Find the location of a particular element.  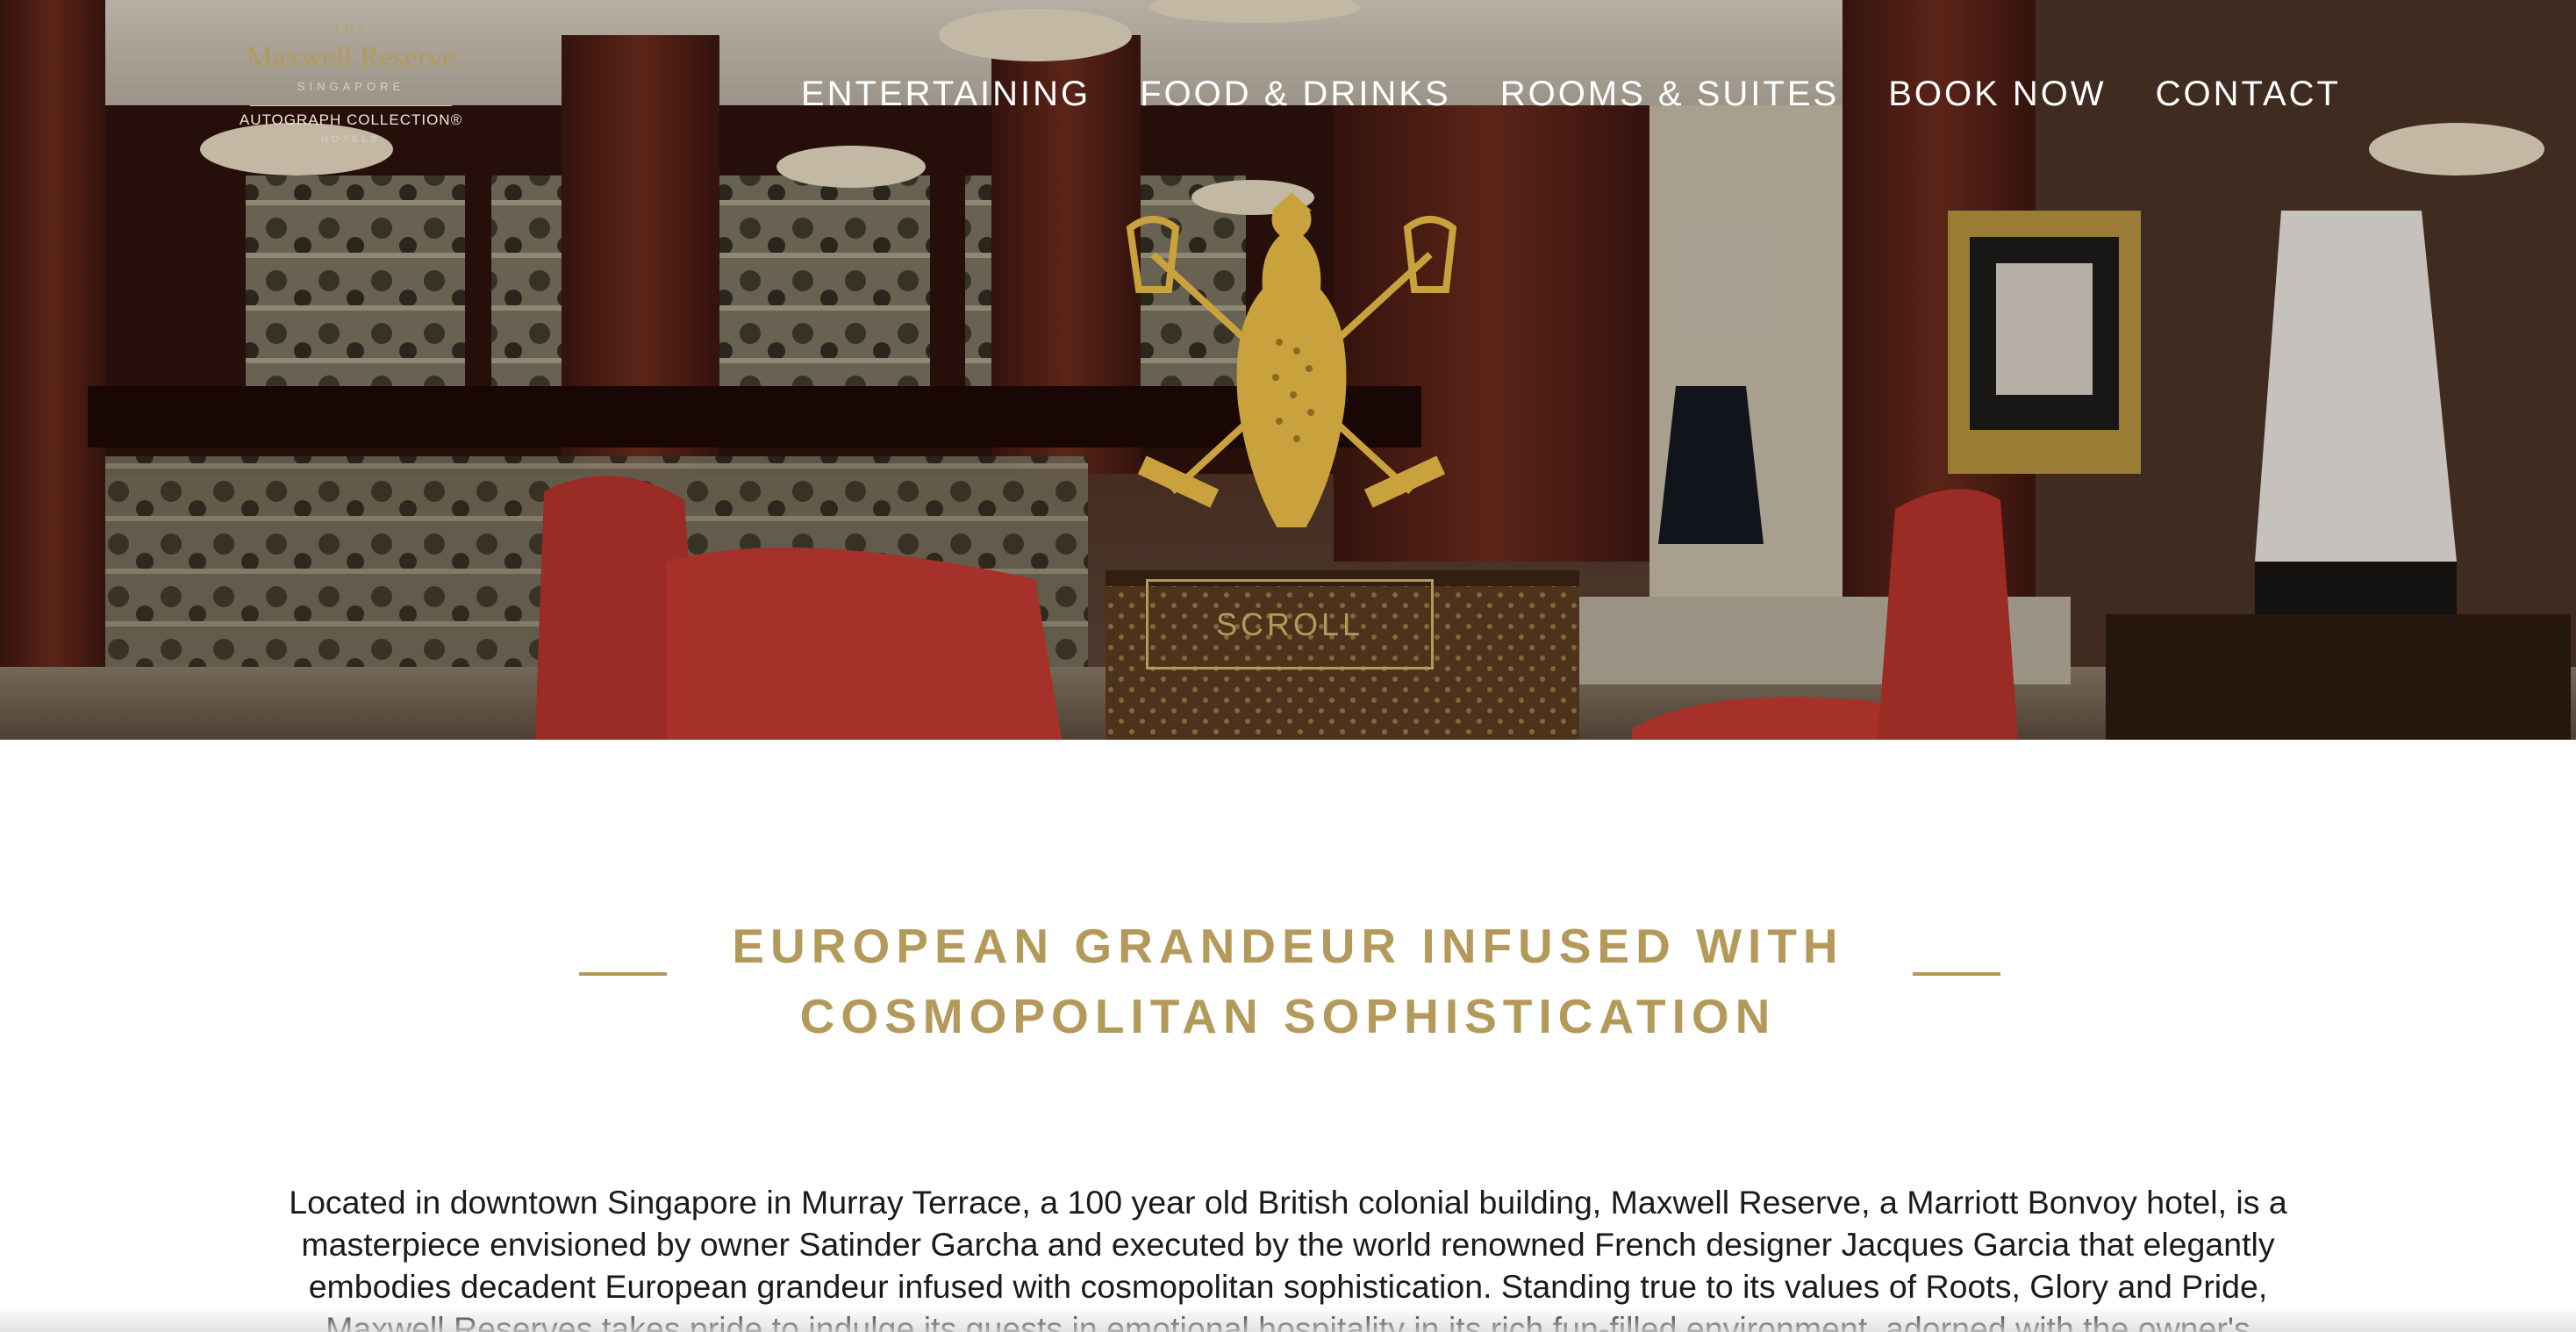

nav-item-food-drinks: FOOD & DRINKS is located at coordinates (1295, 94).